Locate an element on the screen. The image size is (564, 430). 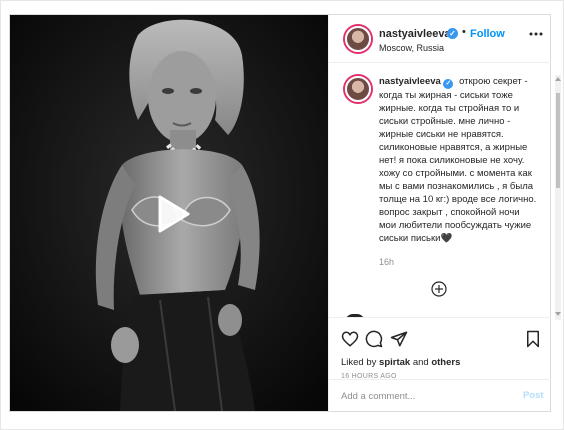
author-username: nastyaivleeva is located at coordinates (415, 34).